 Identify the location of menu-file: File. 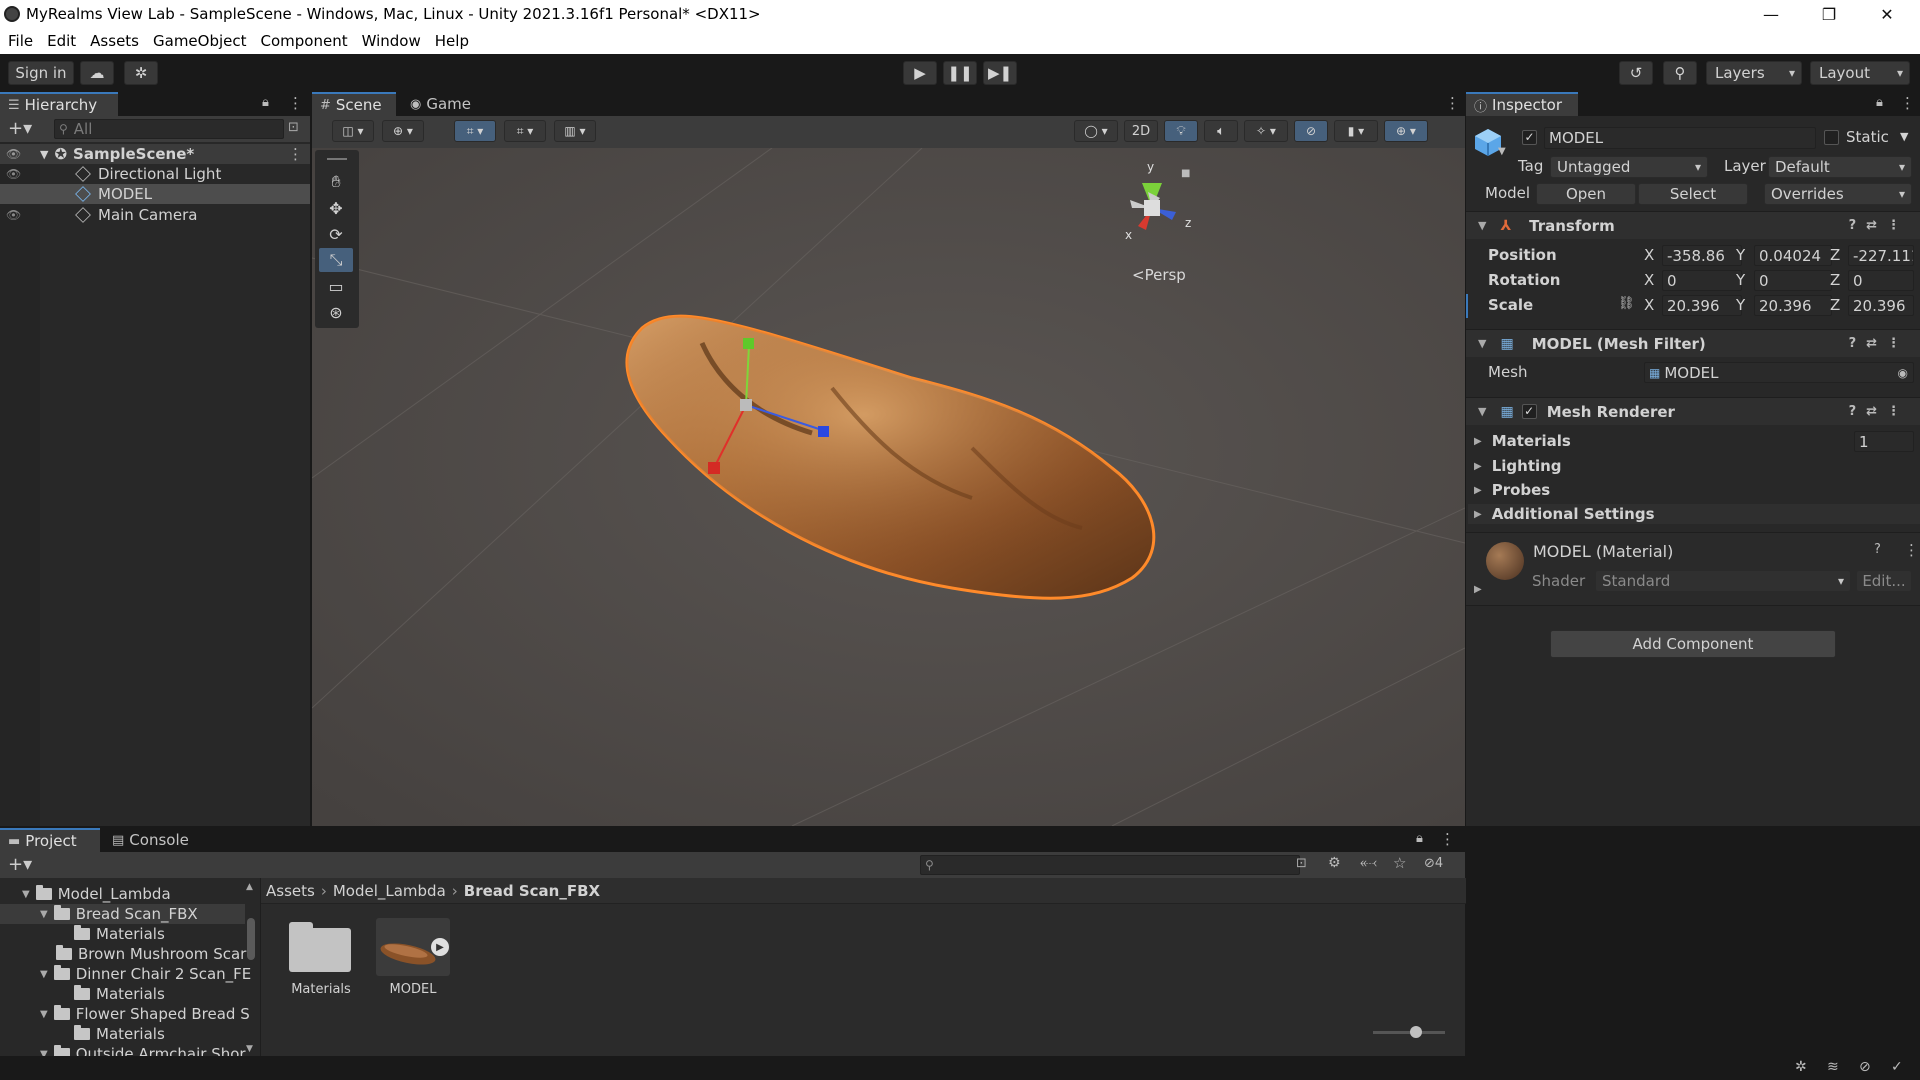
(20, 41).